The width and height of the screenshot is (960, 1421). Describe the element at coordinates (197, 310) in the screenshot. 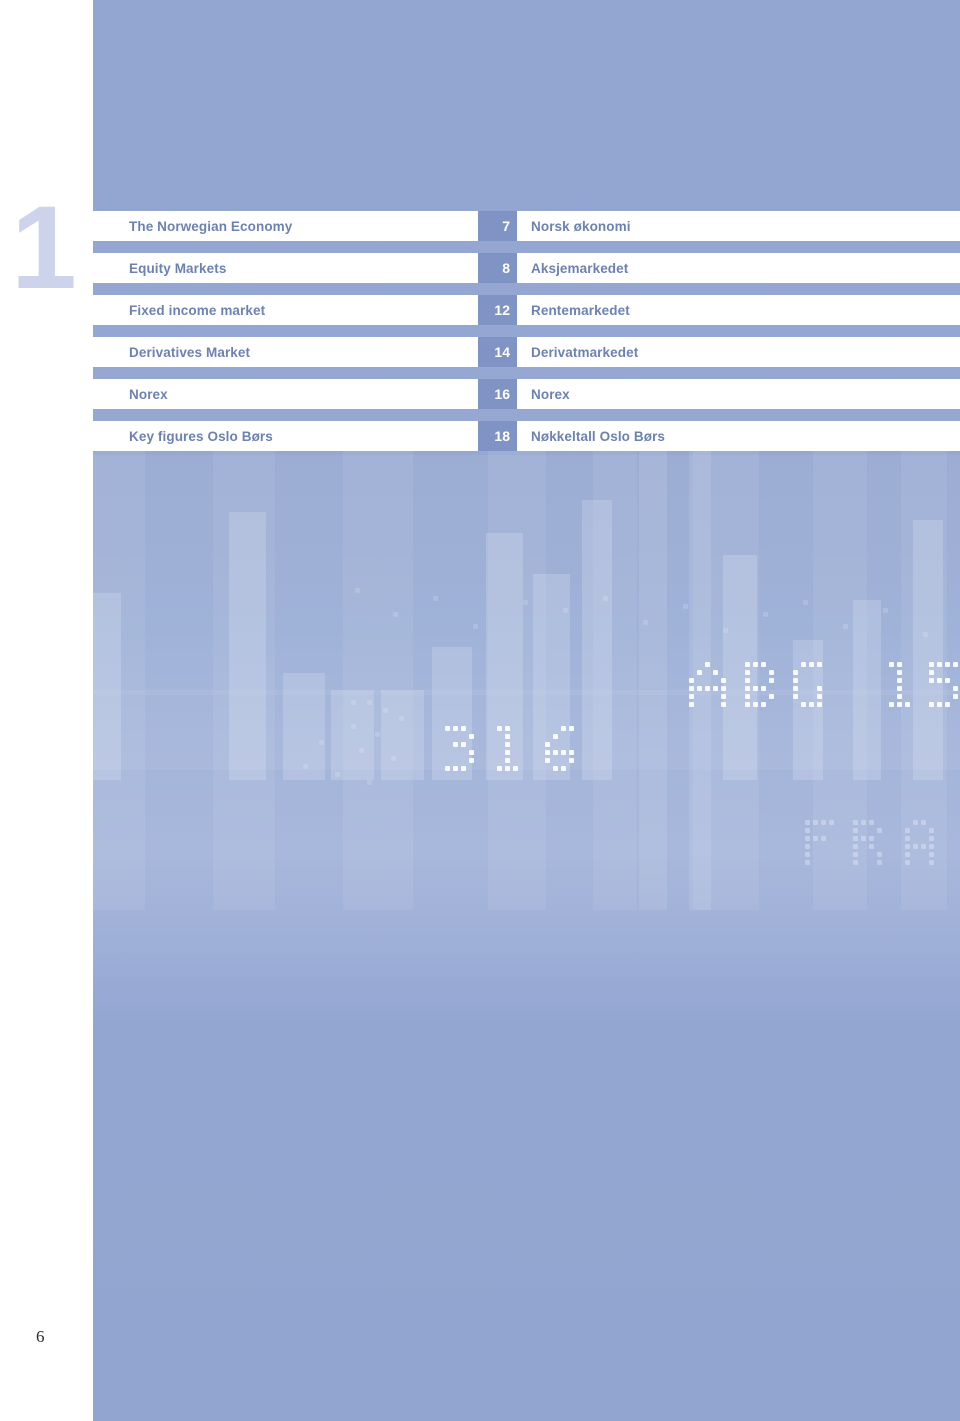

I see `toc-english-label: Fixed income market` at that location.